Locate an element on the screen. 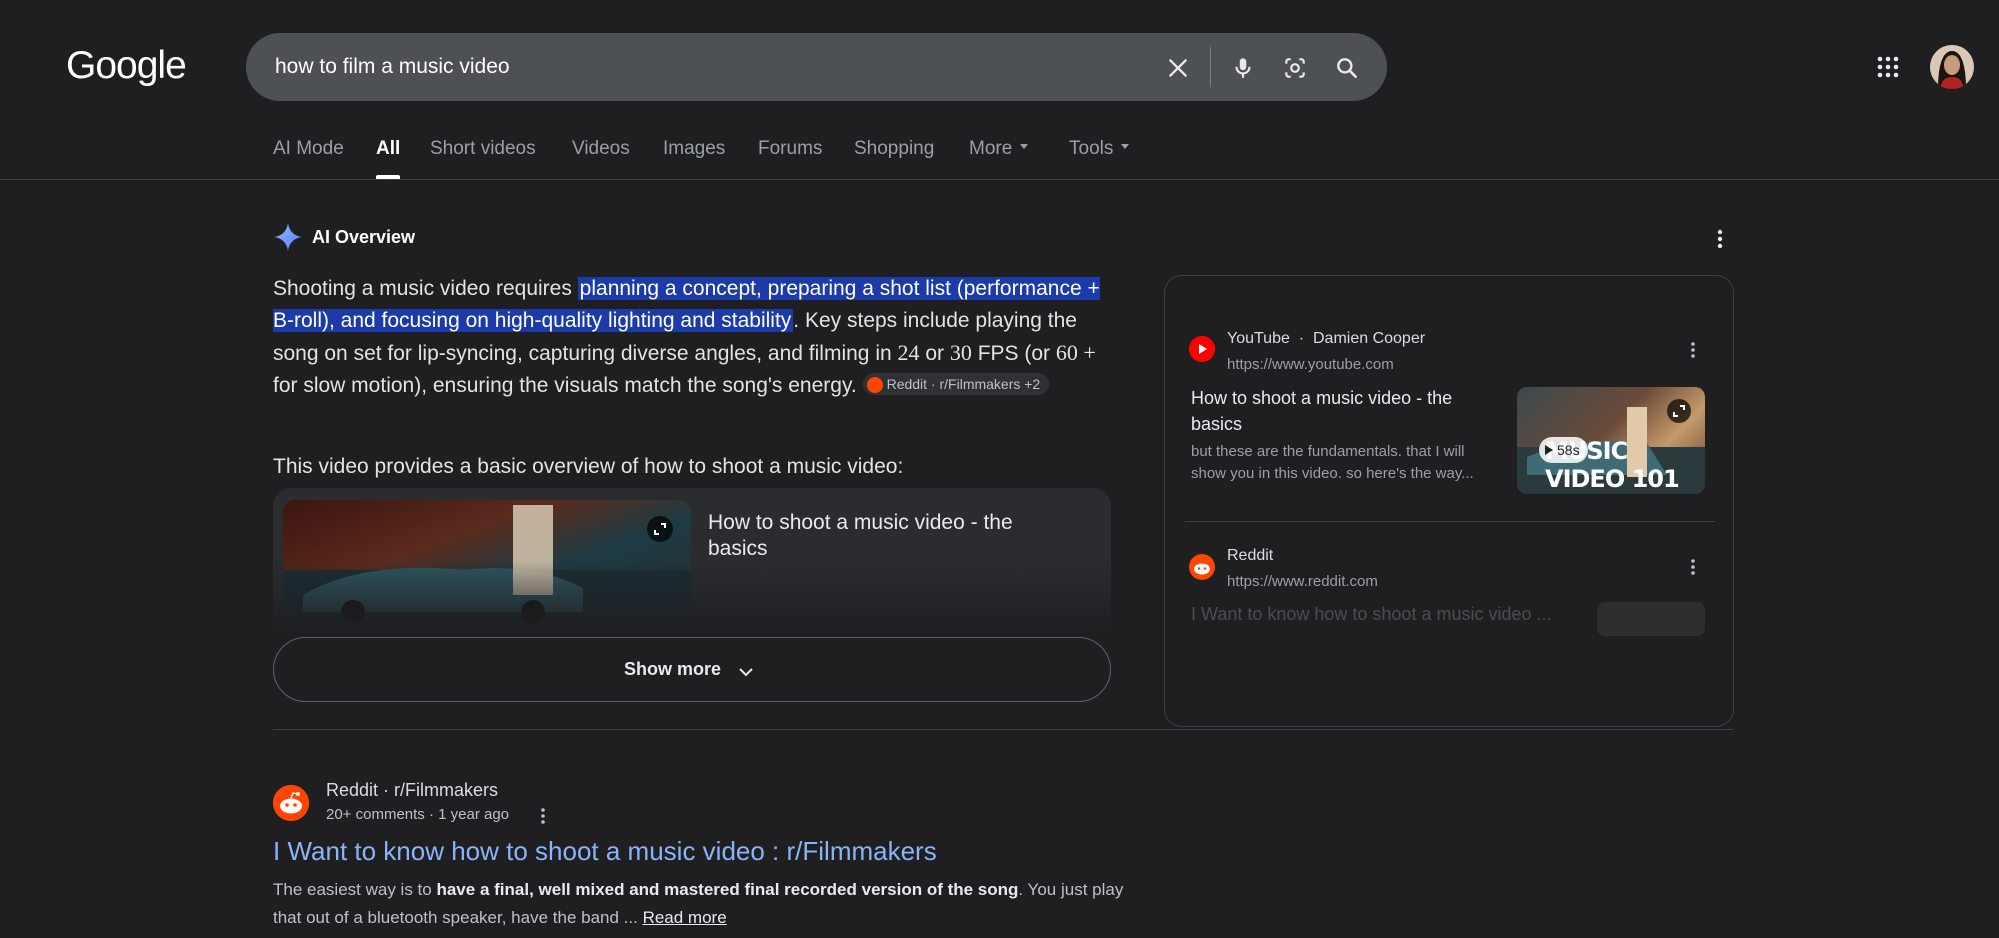  read-more-link: Read more is located at coordinates (685, 917).